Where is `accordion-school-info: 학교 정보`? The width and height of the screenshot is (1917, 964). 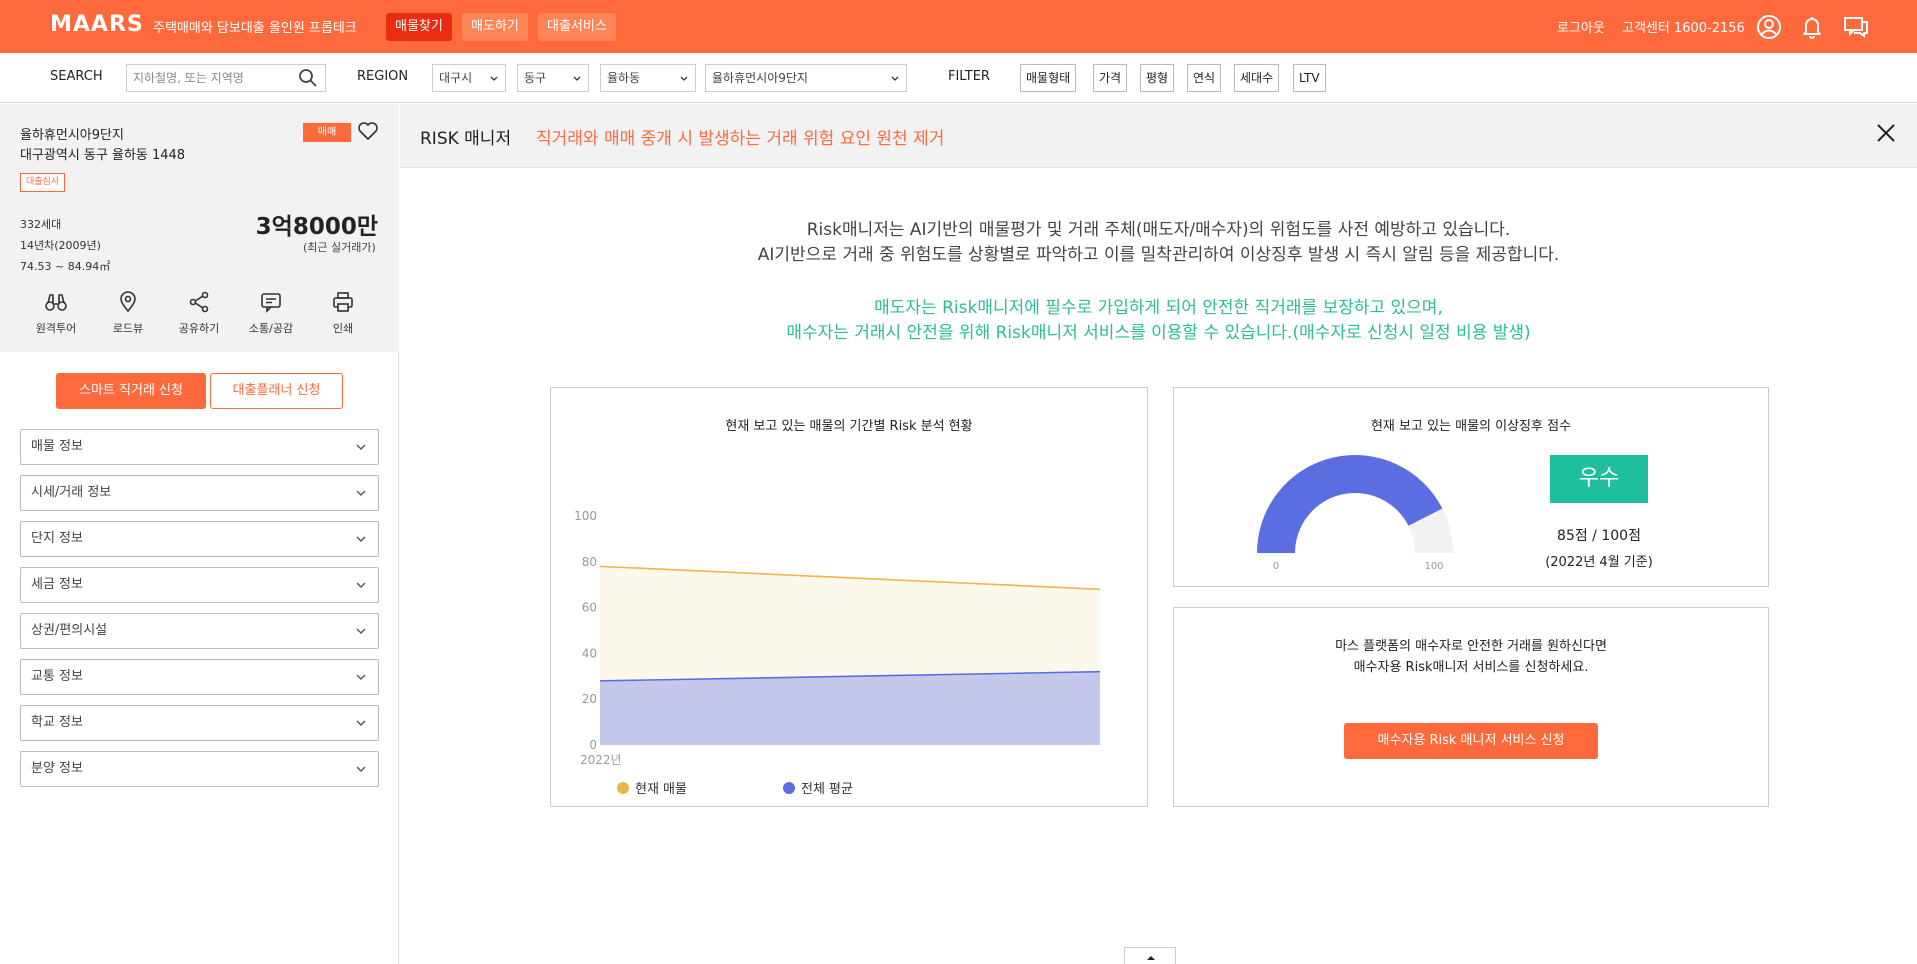
accordion-school-info: 학교 정보 is located at coordinates (199, 723).